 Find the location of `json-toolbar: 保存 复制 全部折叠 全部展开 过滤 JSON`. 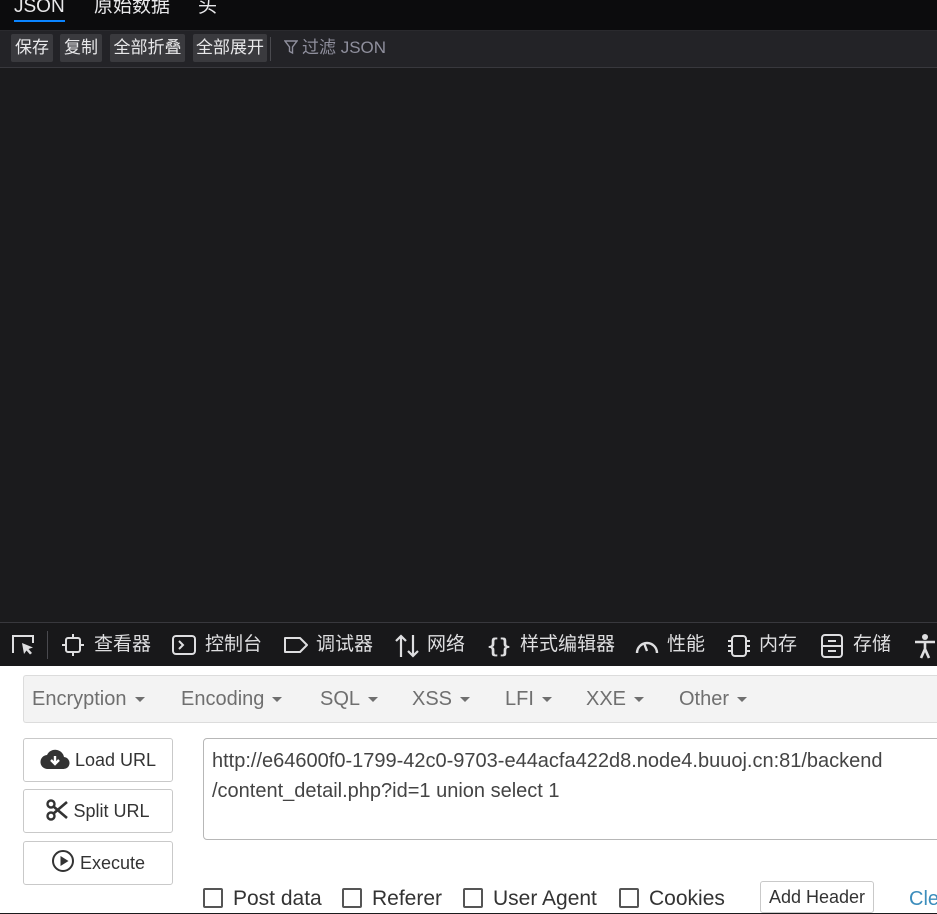

json-toolbar: 保存 复制 全部折叠 全部展开 过滤 JSON is located at coordinates (468, 49).